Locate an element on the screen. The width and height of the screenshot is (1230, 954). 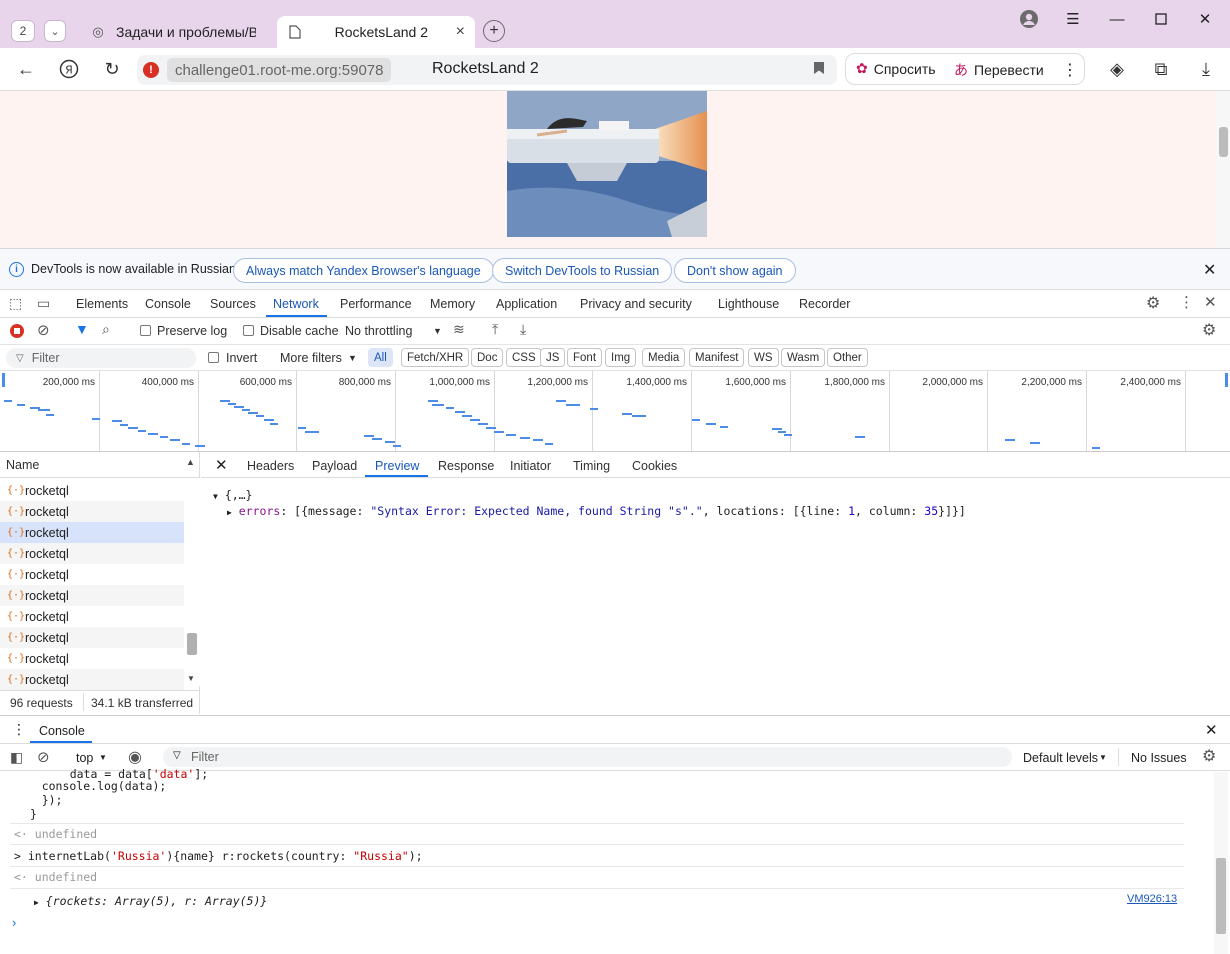
tab-recorder: Recorder is located at coordinates (824, 304).